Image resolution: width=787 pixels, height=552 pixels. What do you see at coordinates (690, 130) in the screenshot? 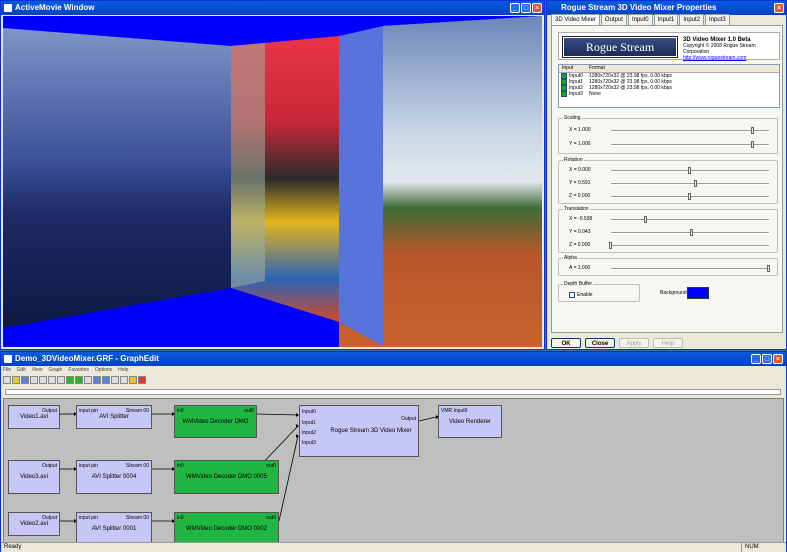
I see `scale-x-slider` at bounding box center [690, 130].